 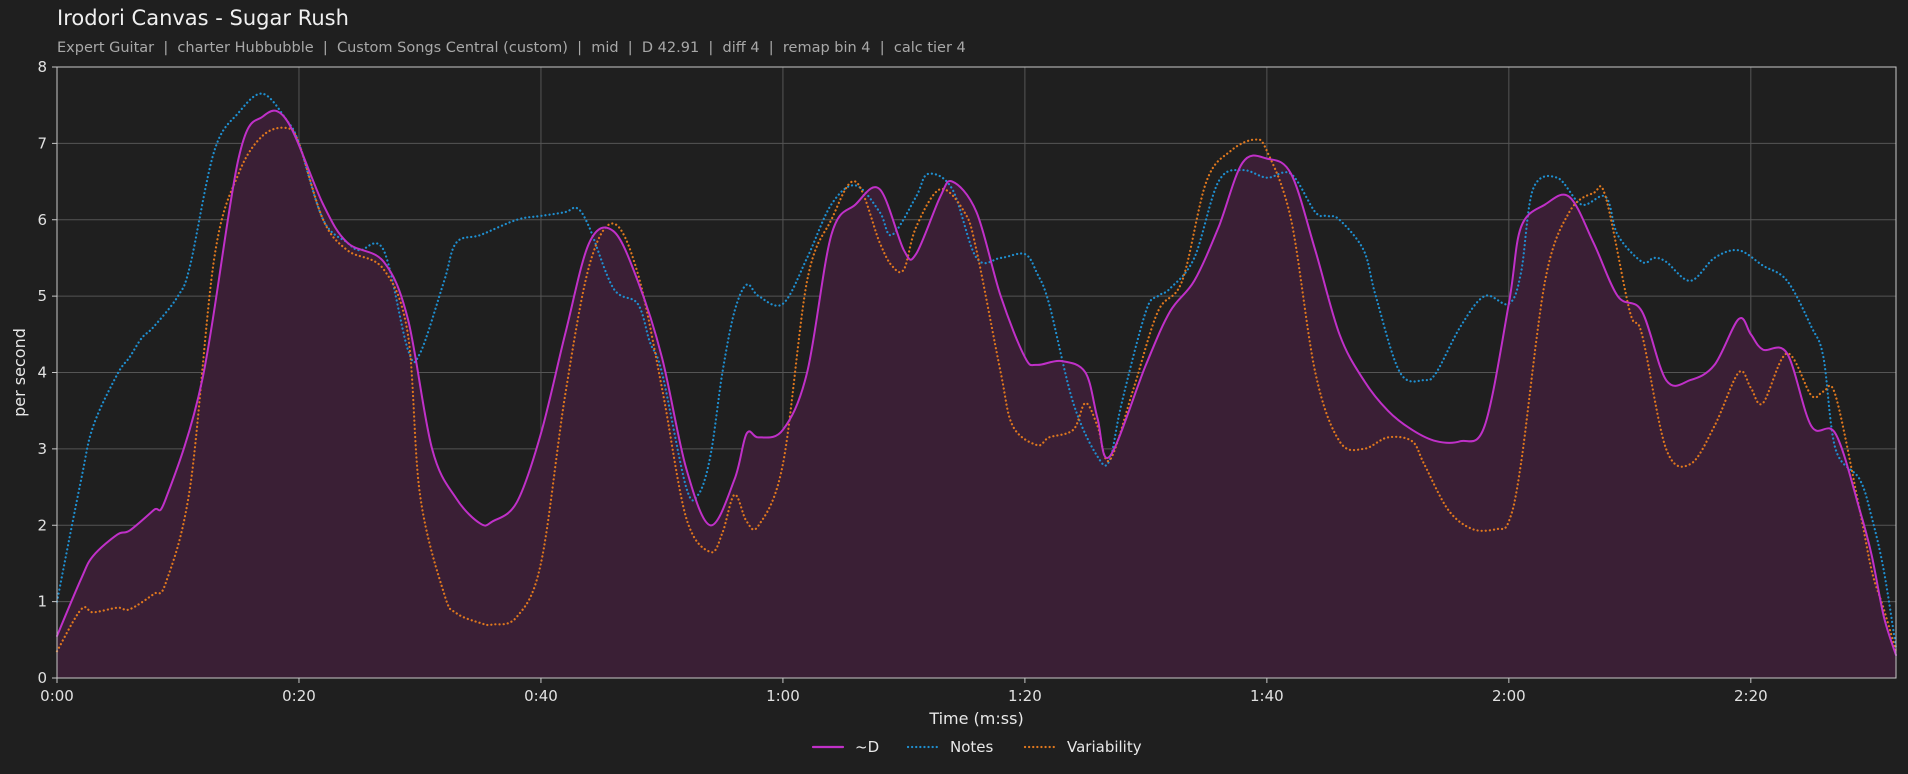 What do you see at coordinates (975, 718) in the screenshot?
I see `x-axis-label: Time (m:ss)` at bounding box center [975, 718].